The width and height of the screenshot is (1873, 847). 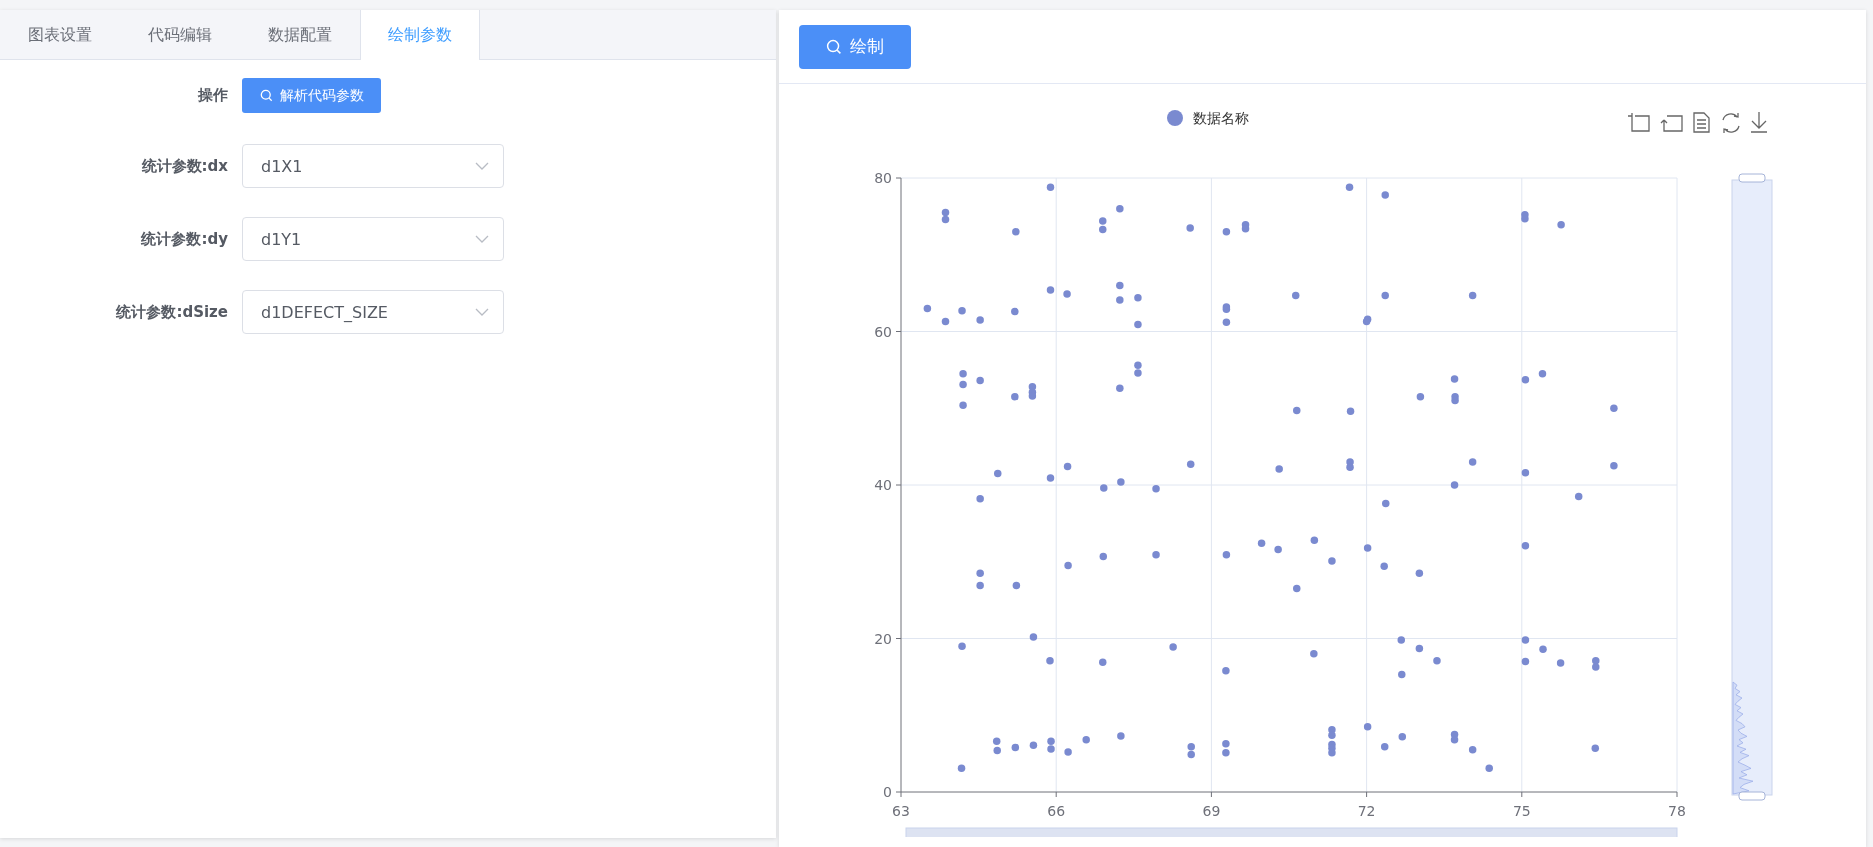 What do you see at coordinates (1521, 811) in the screenshot?
I see `x-tick-label: 75` at bounding box center [1521, 811].